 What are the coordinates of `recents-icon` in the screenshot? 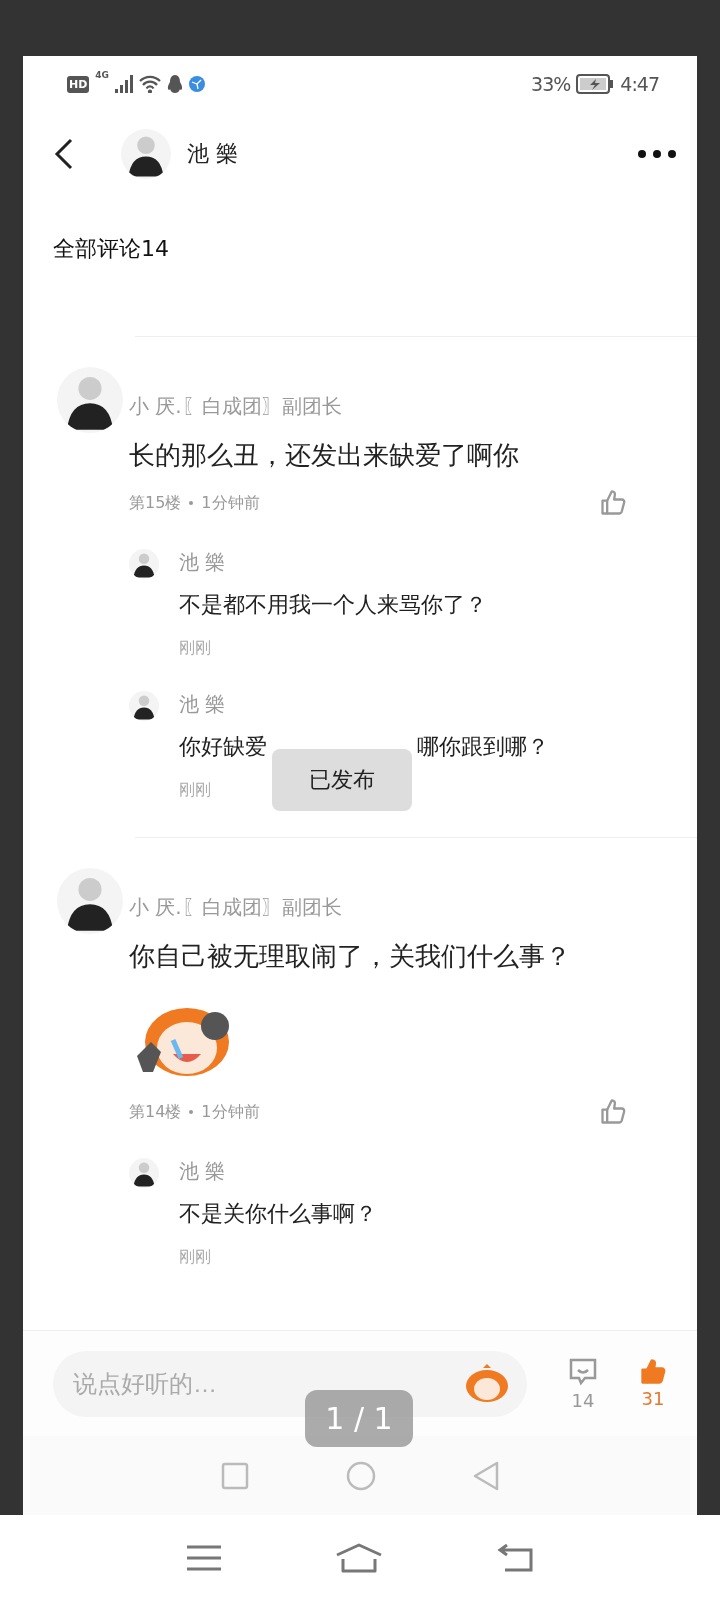 It's located at (235, 1475).